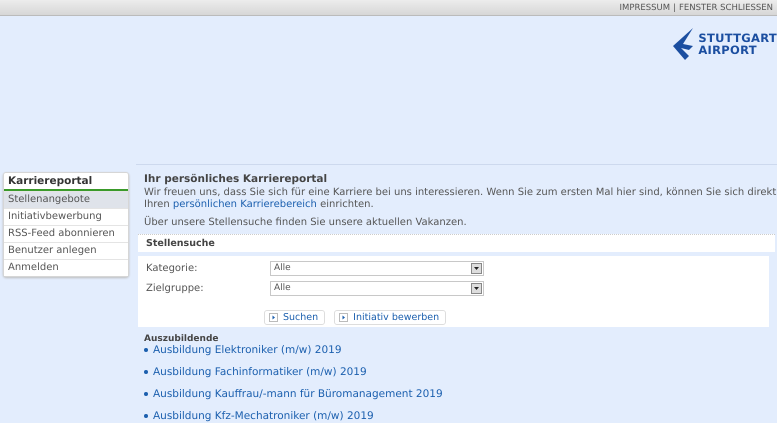  I want to click on job-link: Ausbildung Elektroniker (m/w) 2019, so click(459, 350).